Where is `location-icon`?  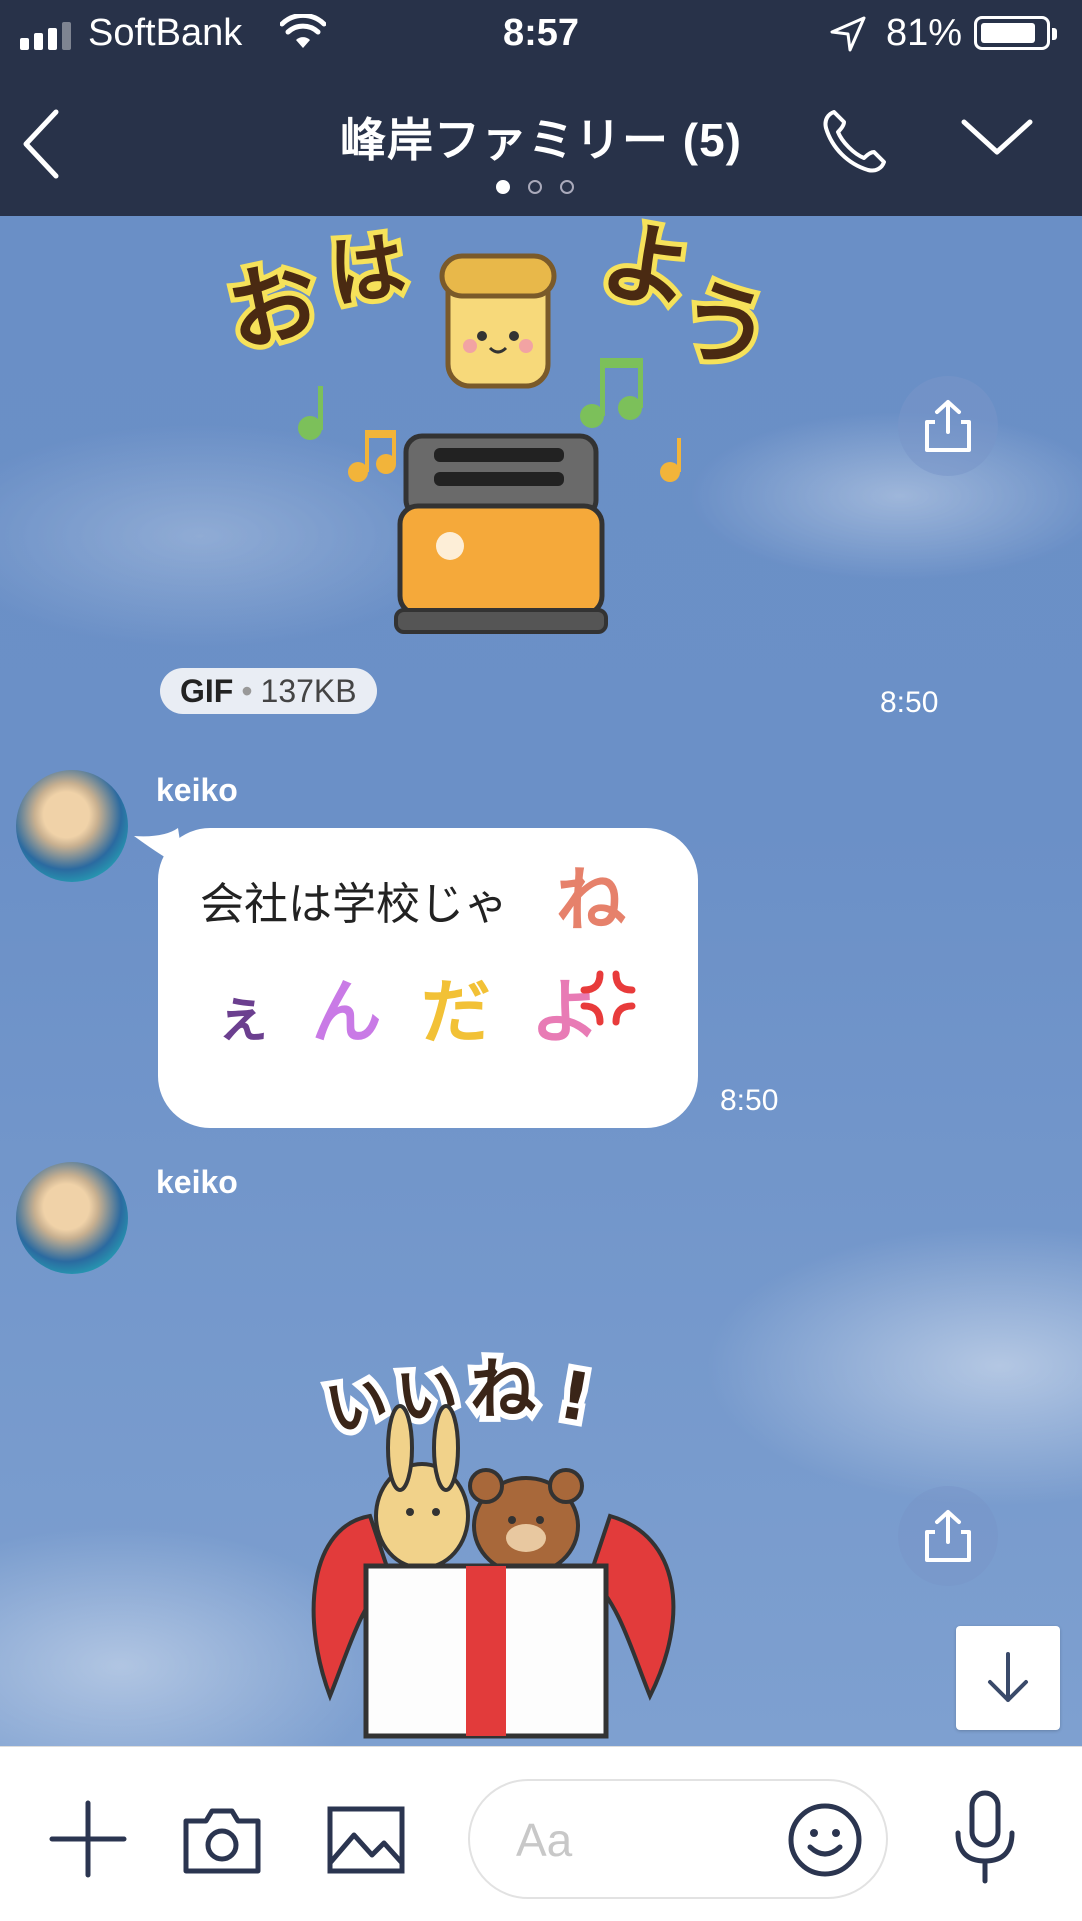
location-icon is located at coordinates (848, 36).